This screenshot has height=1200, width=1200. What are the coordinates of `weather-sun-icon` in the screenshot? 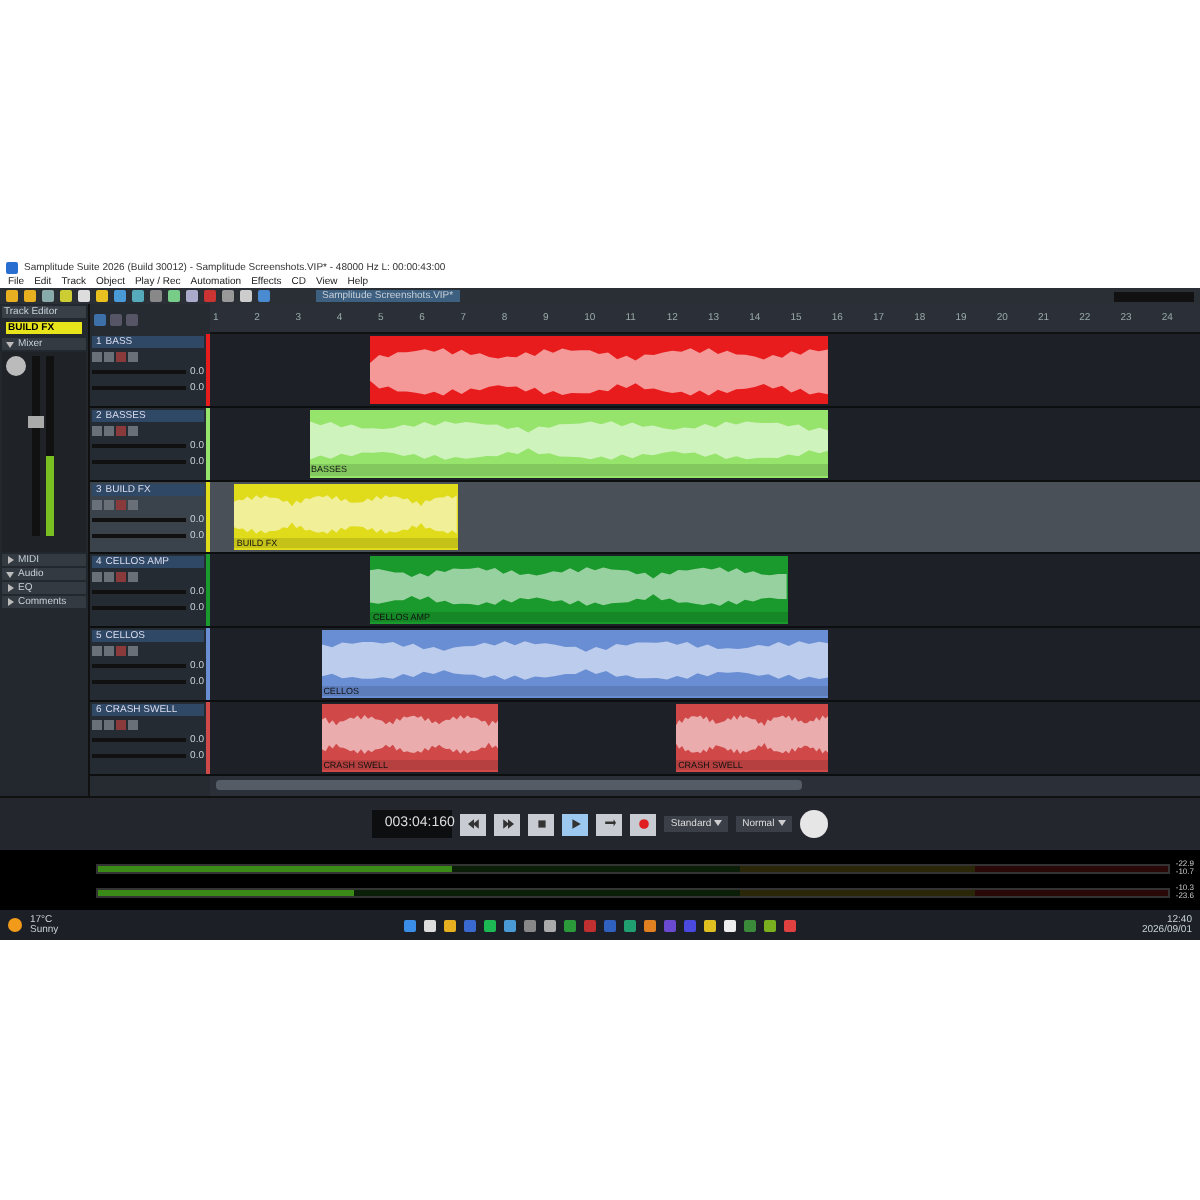 It's located at (15, 925).